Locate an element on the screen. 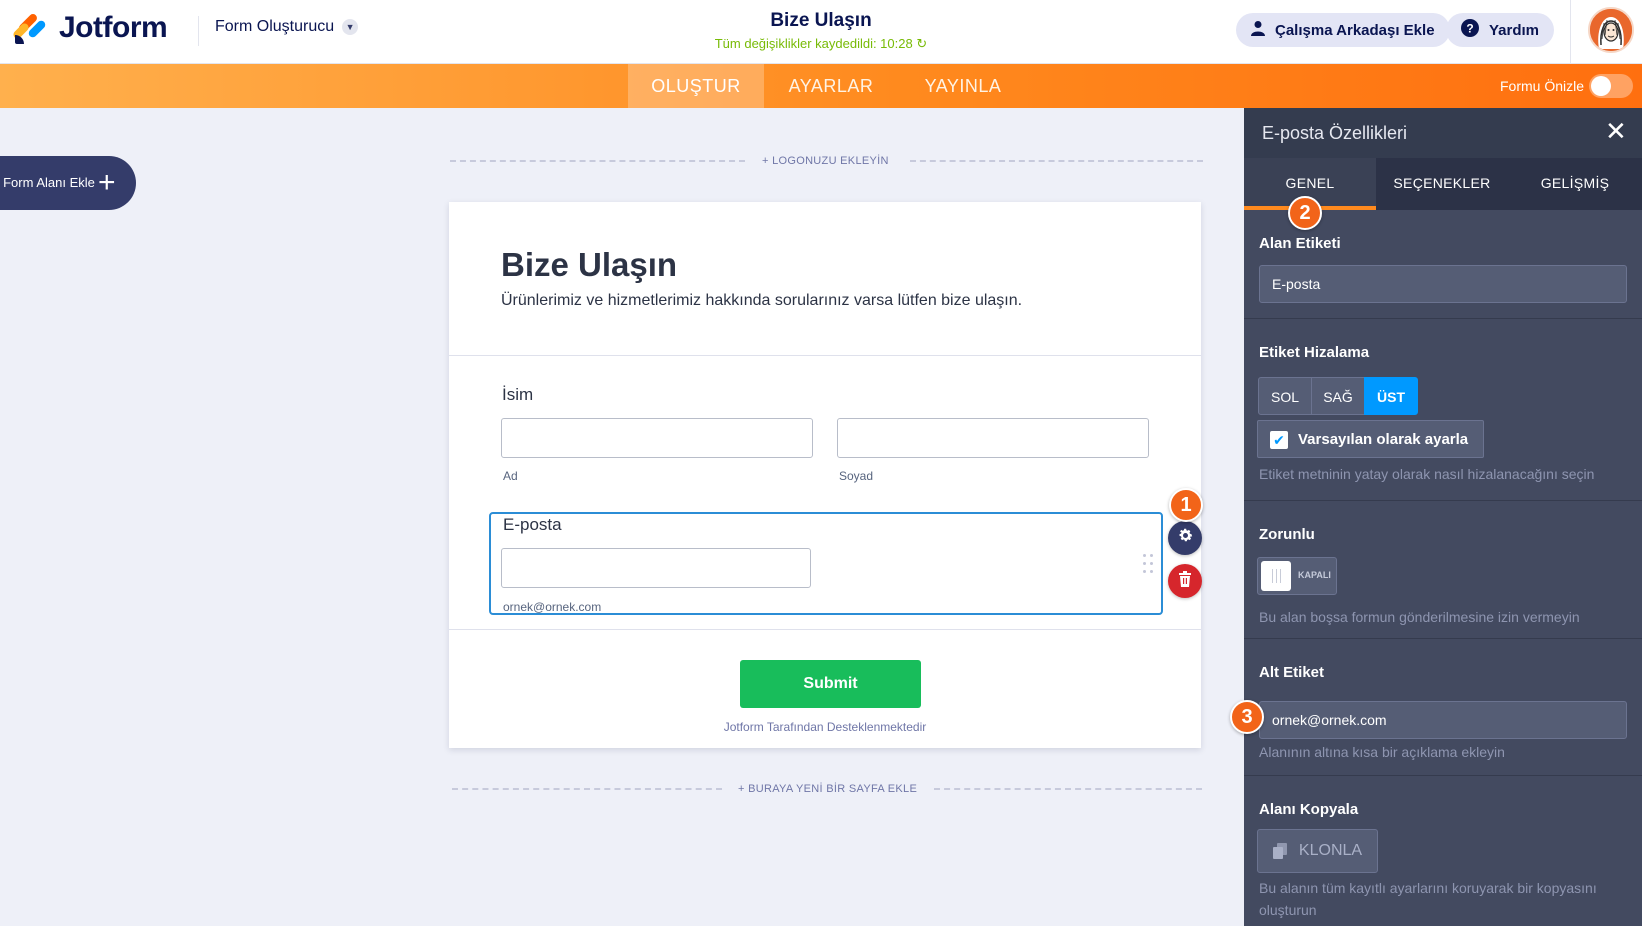  set-as-default-label: Varsayılan olarak ayarla is located at coordinates (1383, 439).